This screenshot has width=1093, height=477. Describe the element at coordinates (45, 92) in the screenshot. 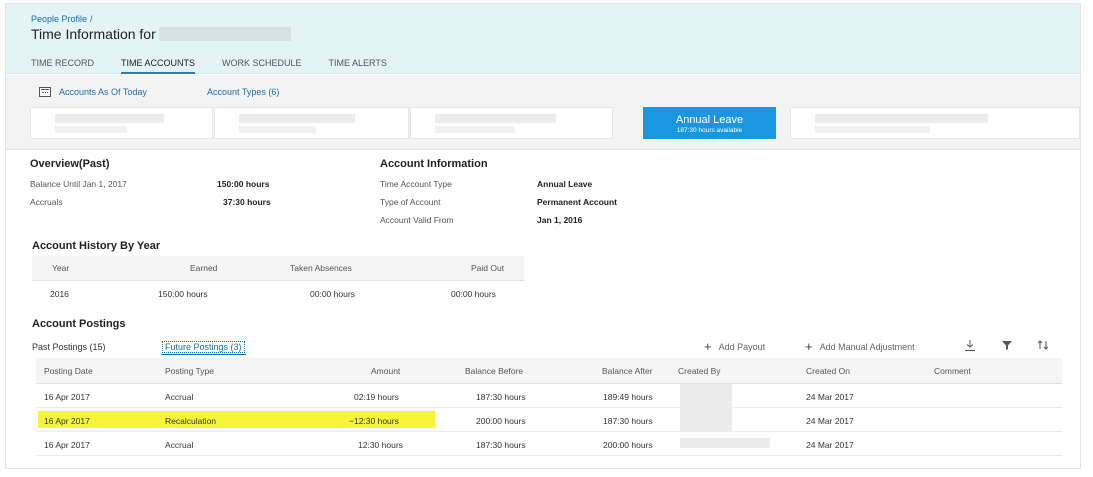

I see `calendar-icon` at that location.